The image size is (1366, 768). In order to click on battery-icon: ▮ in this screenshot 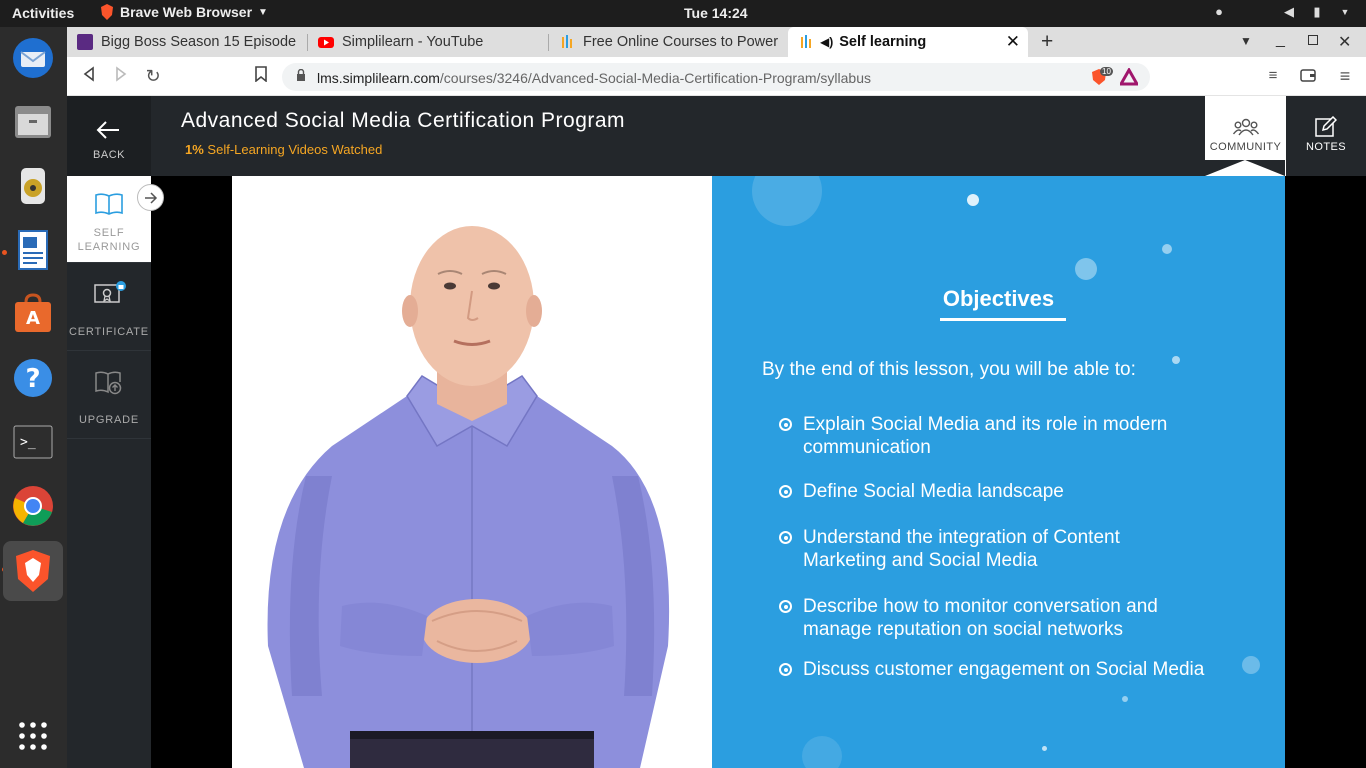, I will do `click(1317, 12)`.